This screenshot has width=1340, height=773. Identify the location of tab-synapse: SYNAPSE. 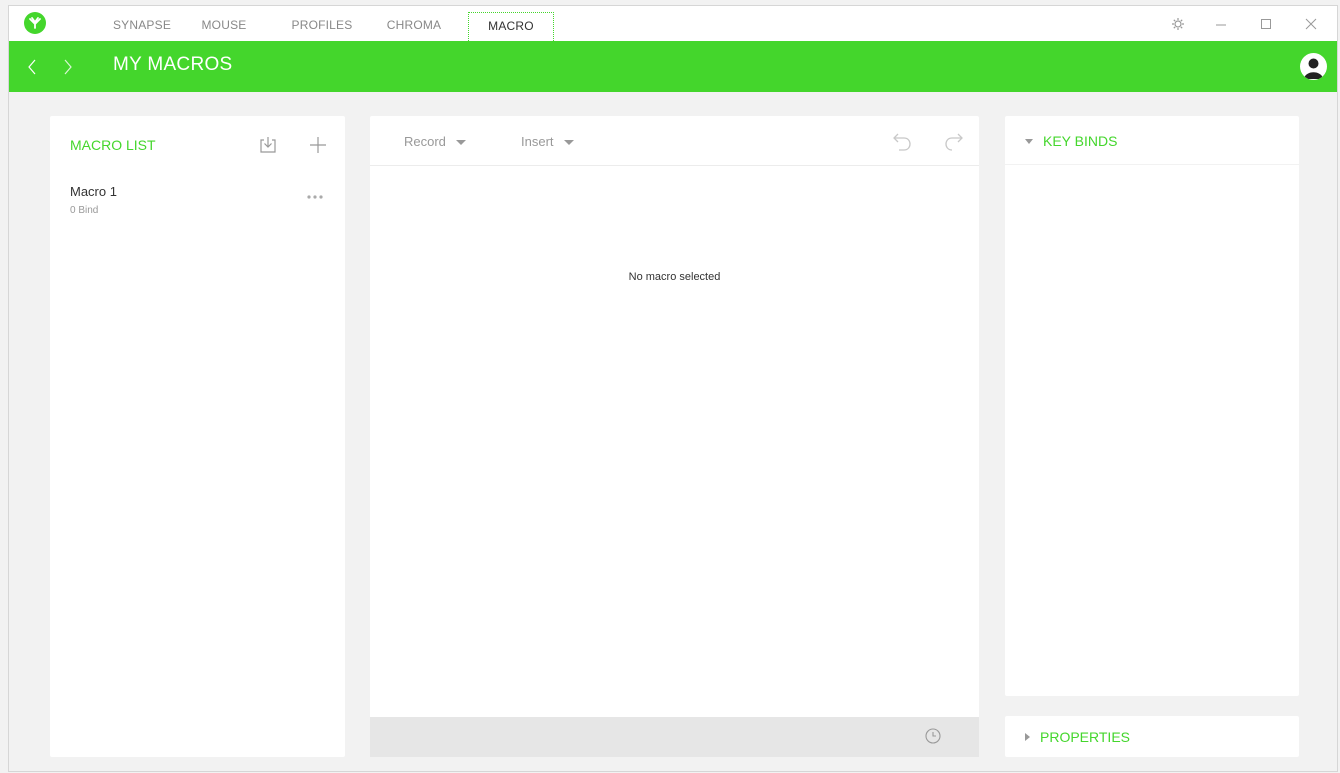
(142, 26).